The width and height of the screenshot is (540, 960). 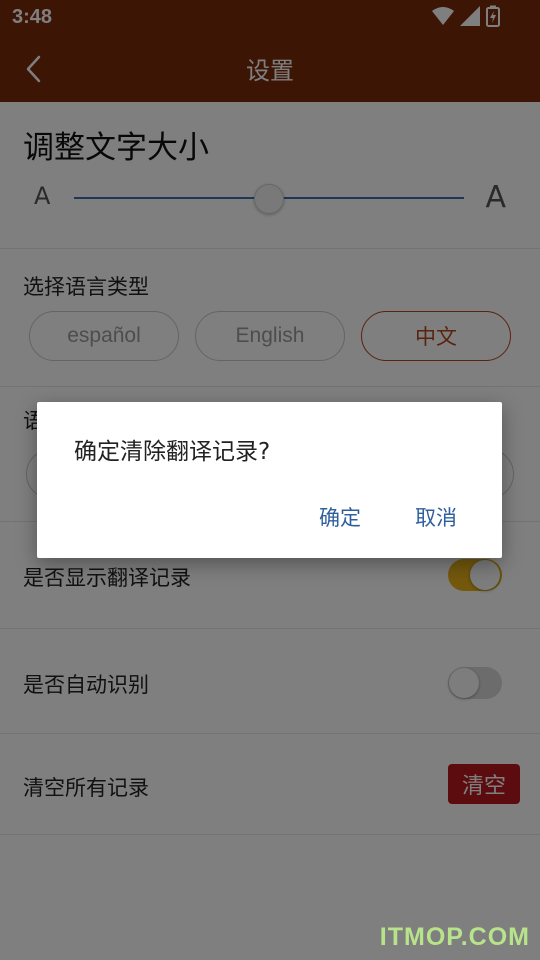 I want to click on cancel-button: 取消, so click(x=436, y=517).